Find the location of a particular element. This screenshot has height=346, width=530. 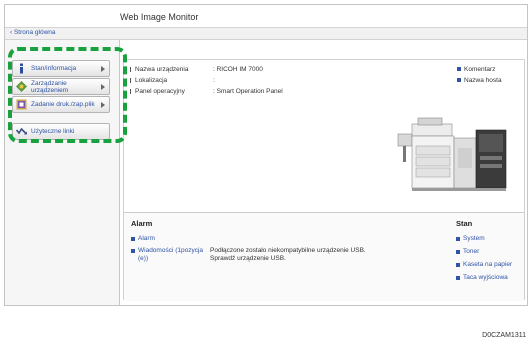

device-name-value: : RICOH IM 7000 is located at coordinates (238, 69).